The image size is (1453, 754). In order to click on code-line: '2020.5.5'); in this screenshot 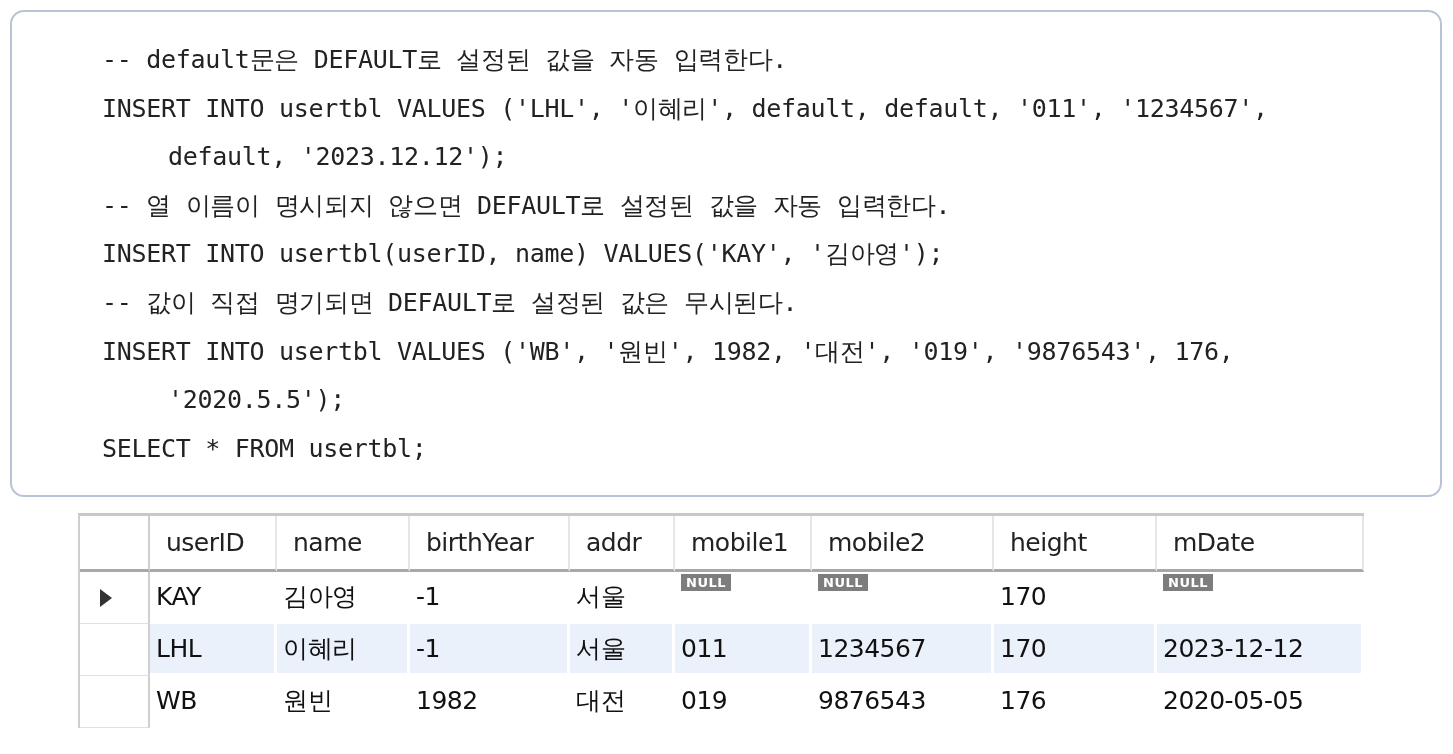, I will do `click(256, 400)`.